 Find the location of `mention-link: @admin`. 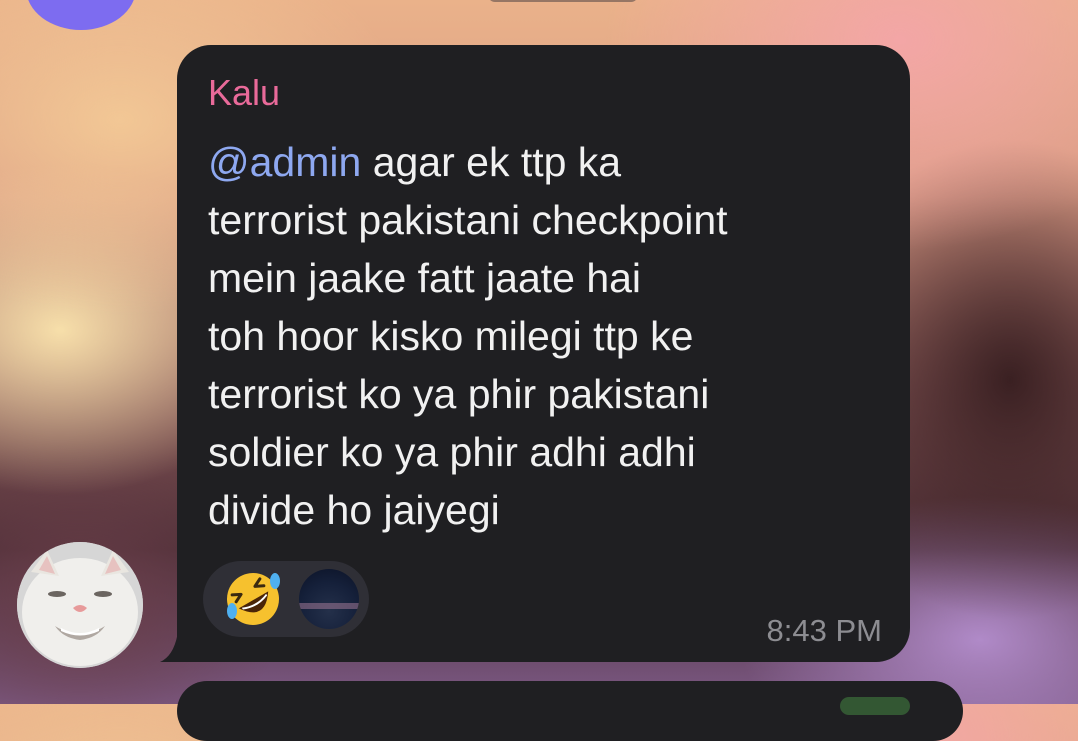

mention-link: @admin is located at coordinates (284, 162).